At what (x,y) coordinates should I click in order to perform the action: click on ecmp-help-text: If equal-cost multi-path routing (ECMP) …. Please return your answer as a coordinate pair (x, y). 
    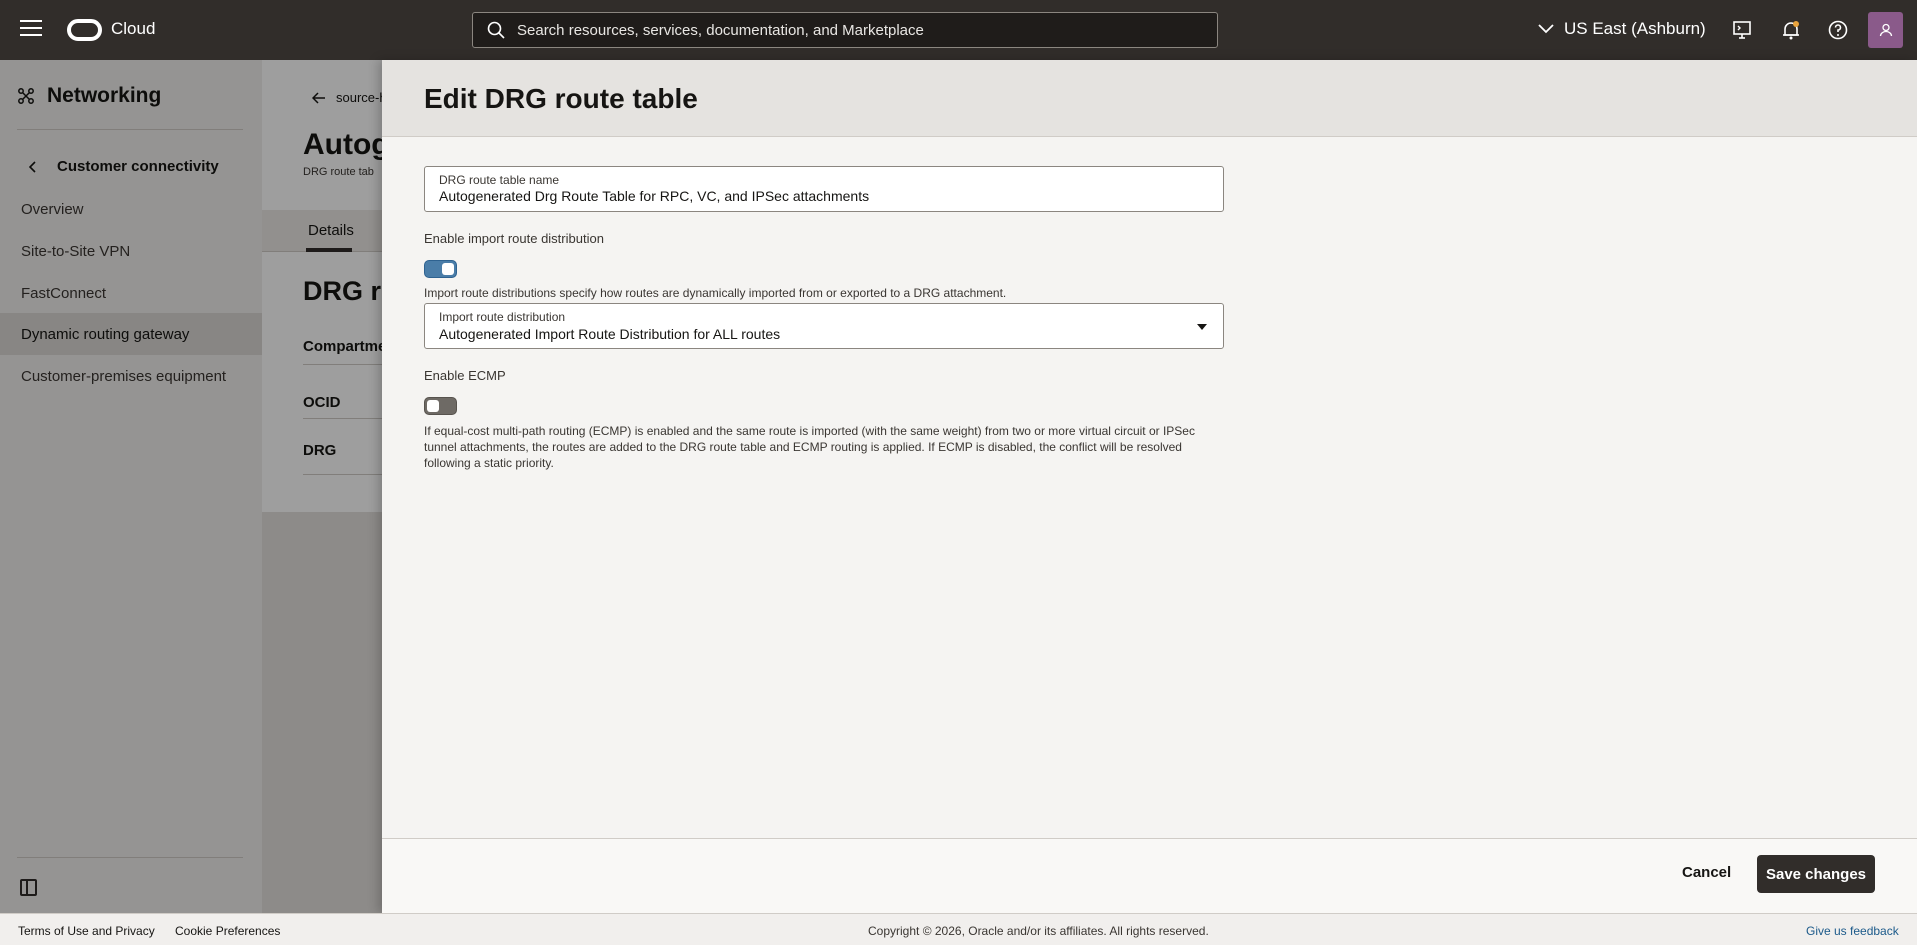
    Looking at the image, I should click on (809, 447).